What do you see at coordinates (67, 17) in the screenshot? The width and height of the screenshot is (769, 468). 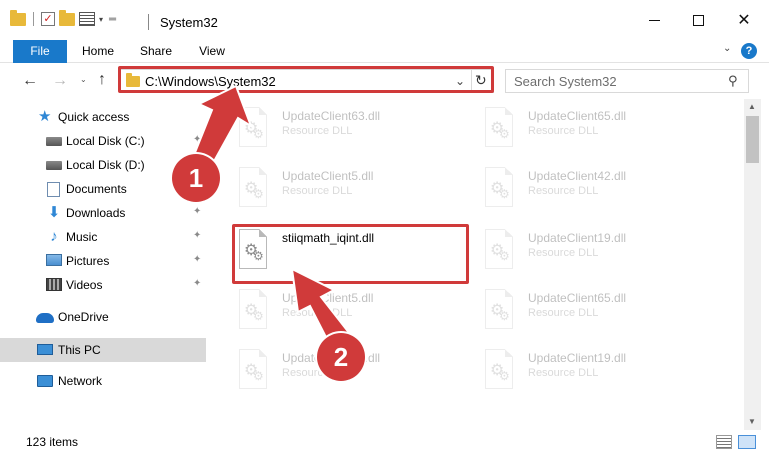 I see `new-folder-icon` at bounding box center [67, 17].